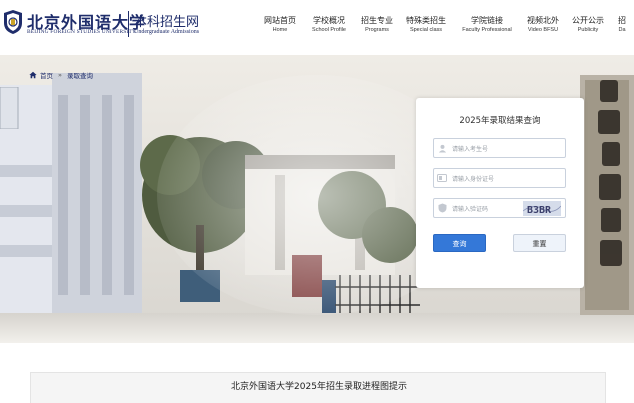 This screenshot has width=634, height=403. I want to click on door-plaque, so click(9, 108).